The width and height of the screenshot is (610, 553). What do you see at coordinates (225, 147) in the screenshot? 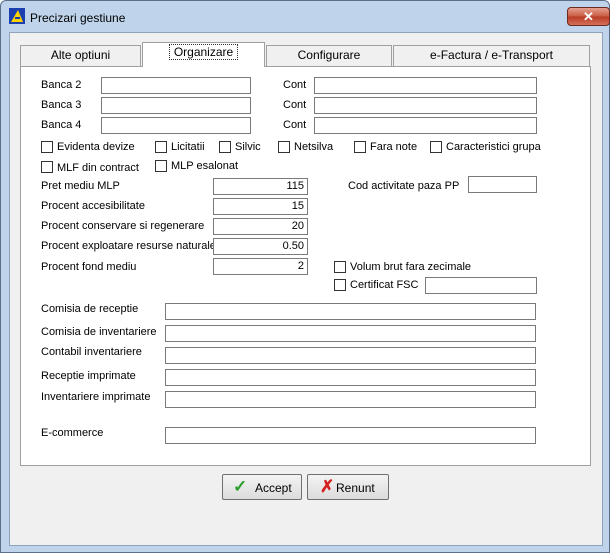
I see `silvic-checkbox` at bounding box center [225, 147].